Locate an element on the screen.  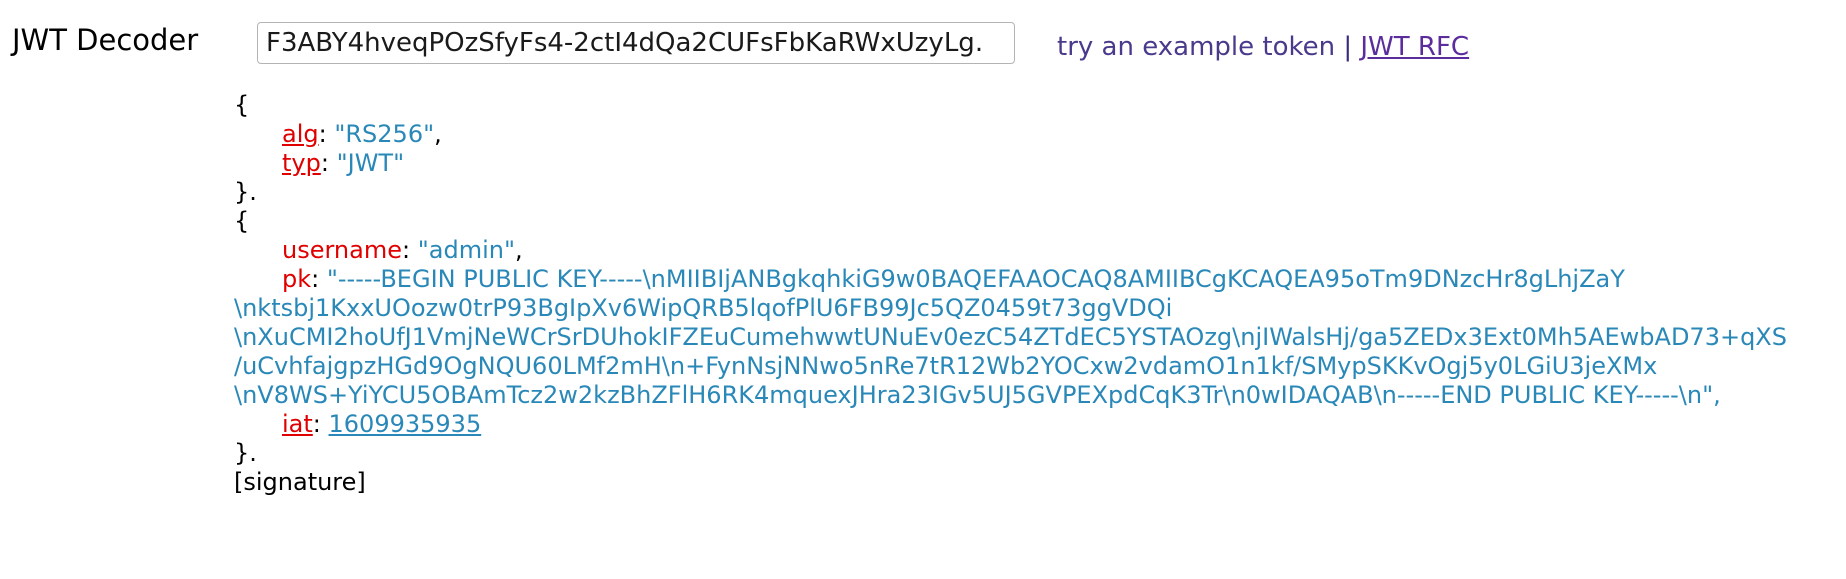
payload-username-row: username: "admin", is located at coordinates (402, 250).